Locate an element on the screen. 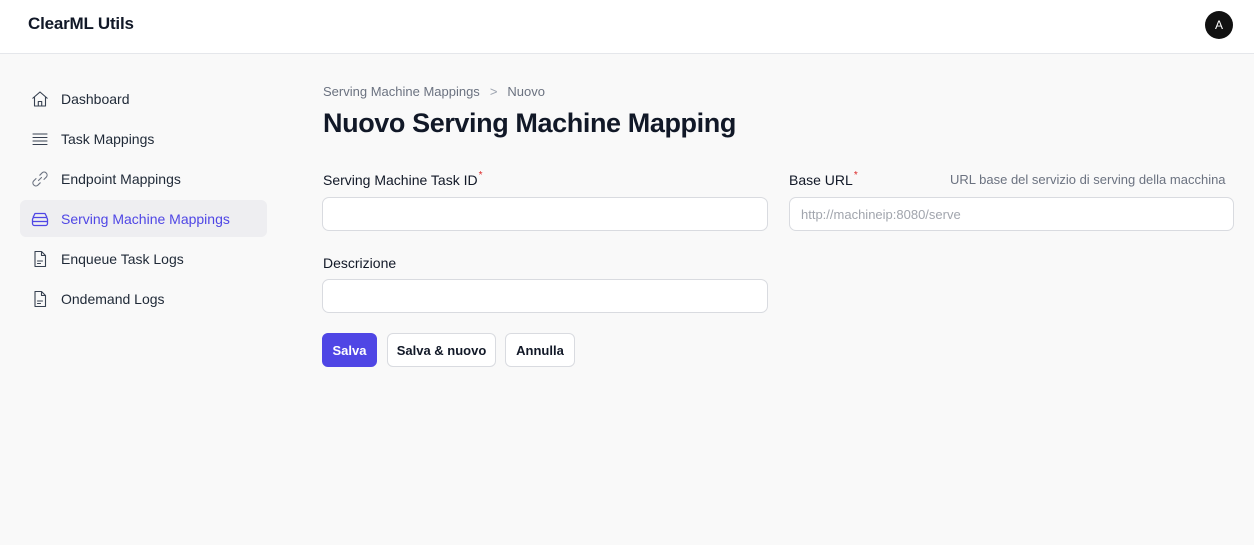  sidebar-item-endpoint-mappings: Endpoint Mappings is located at coordinates (143, 178).